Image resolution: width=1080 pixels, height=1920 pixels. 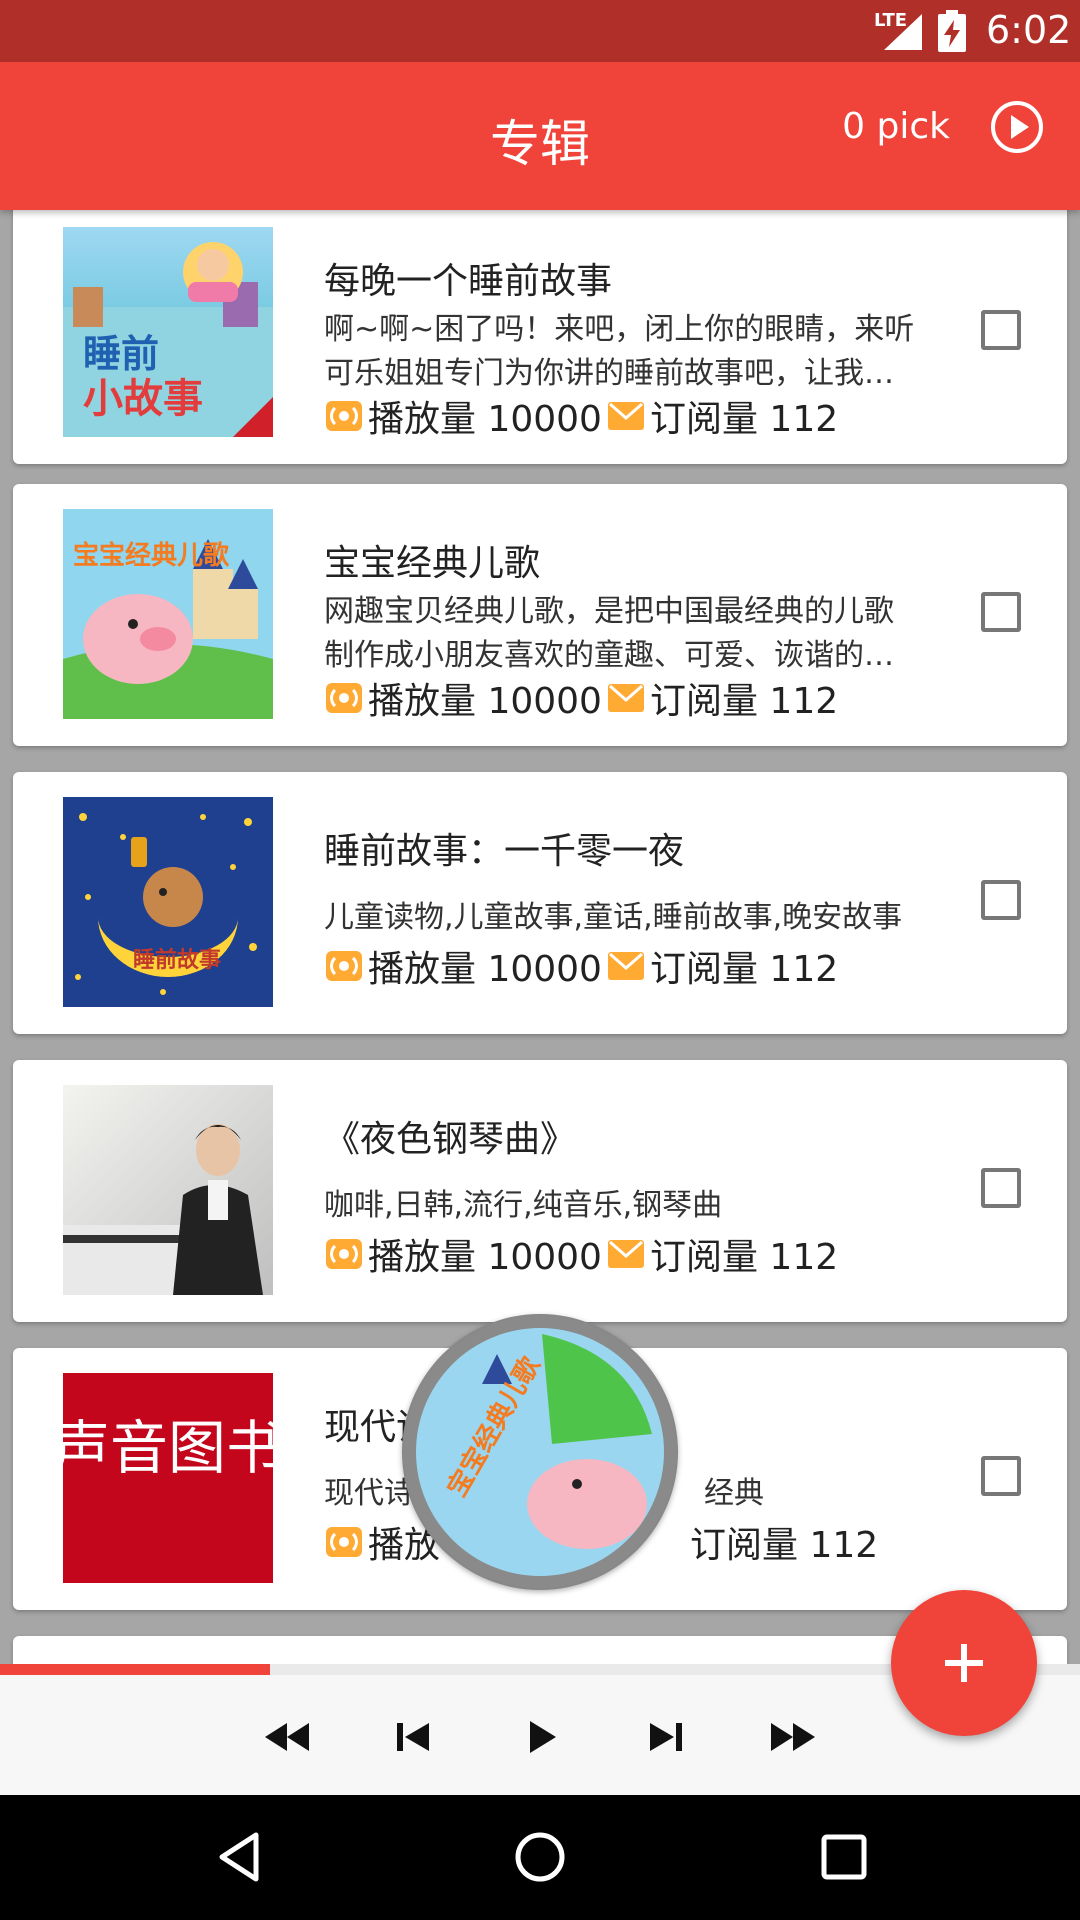 I want to click on now-playing-cover: 宝宝经典儿歌, so click(x=540, y=1452).